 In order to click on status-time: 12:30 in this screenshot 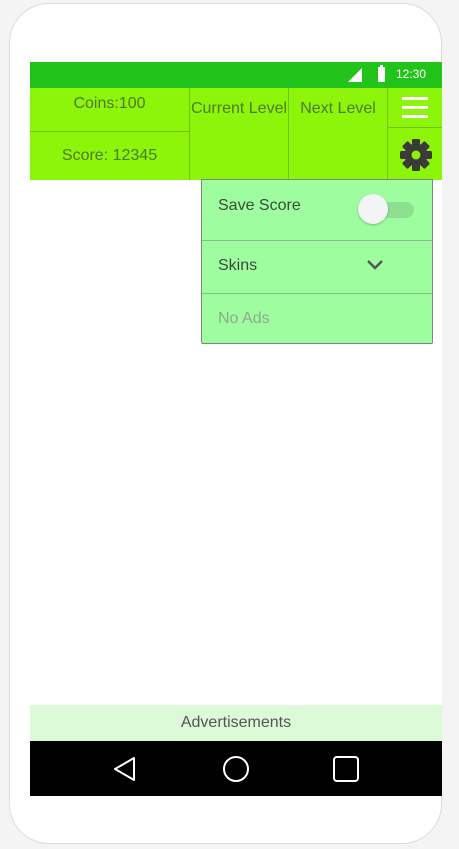, I will do `click(411, 74)`.